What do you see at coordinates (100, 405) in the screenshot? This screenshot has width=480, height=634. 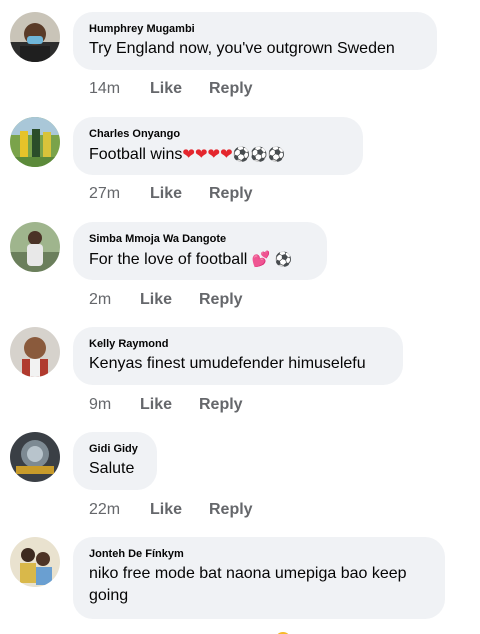 I see `comment-time: 9m` at bounding box center [100, 405].